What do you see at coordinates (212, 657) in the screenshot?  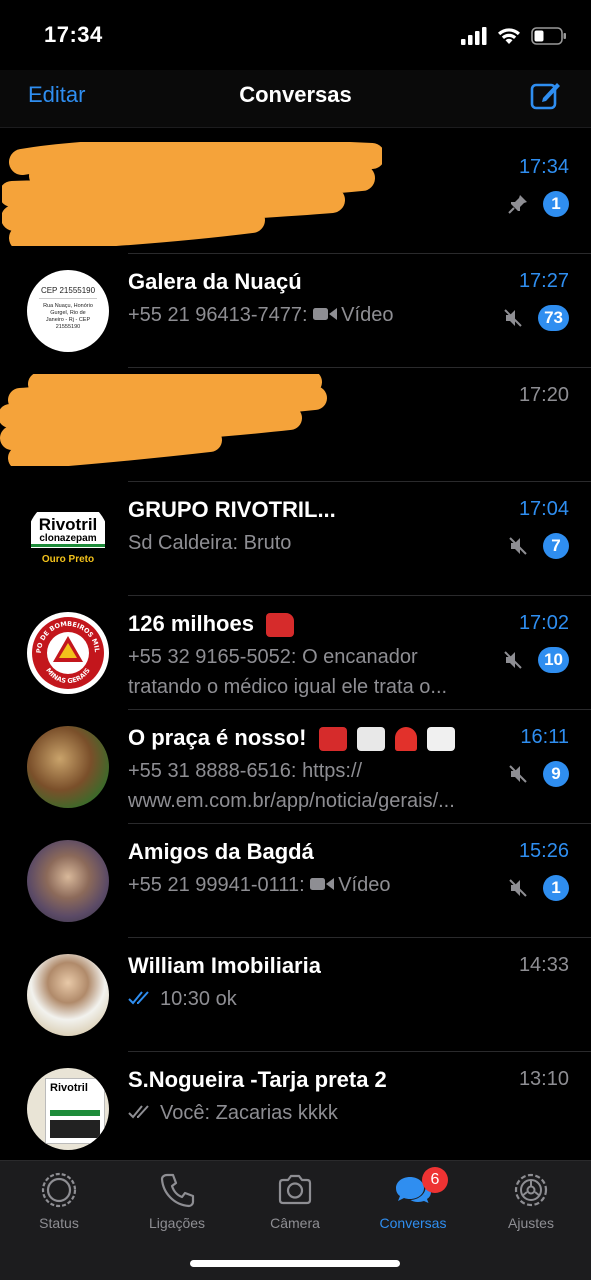 I see `chat-sender: +55 32 9165-5052:` at bounding box center [212, 657].